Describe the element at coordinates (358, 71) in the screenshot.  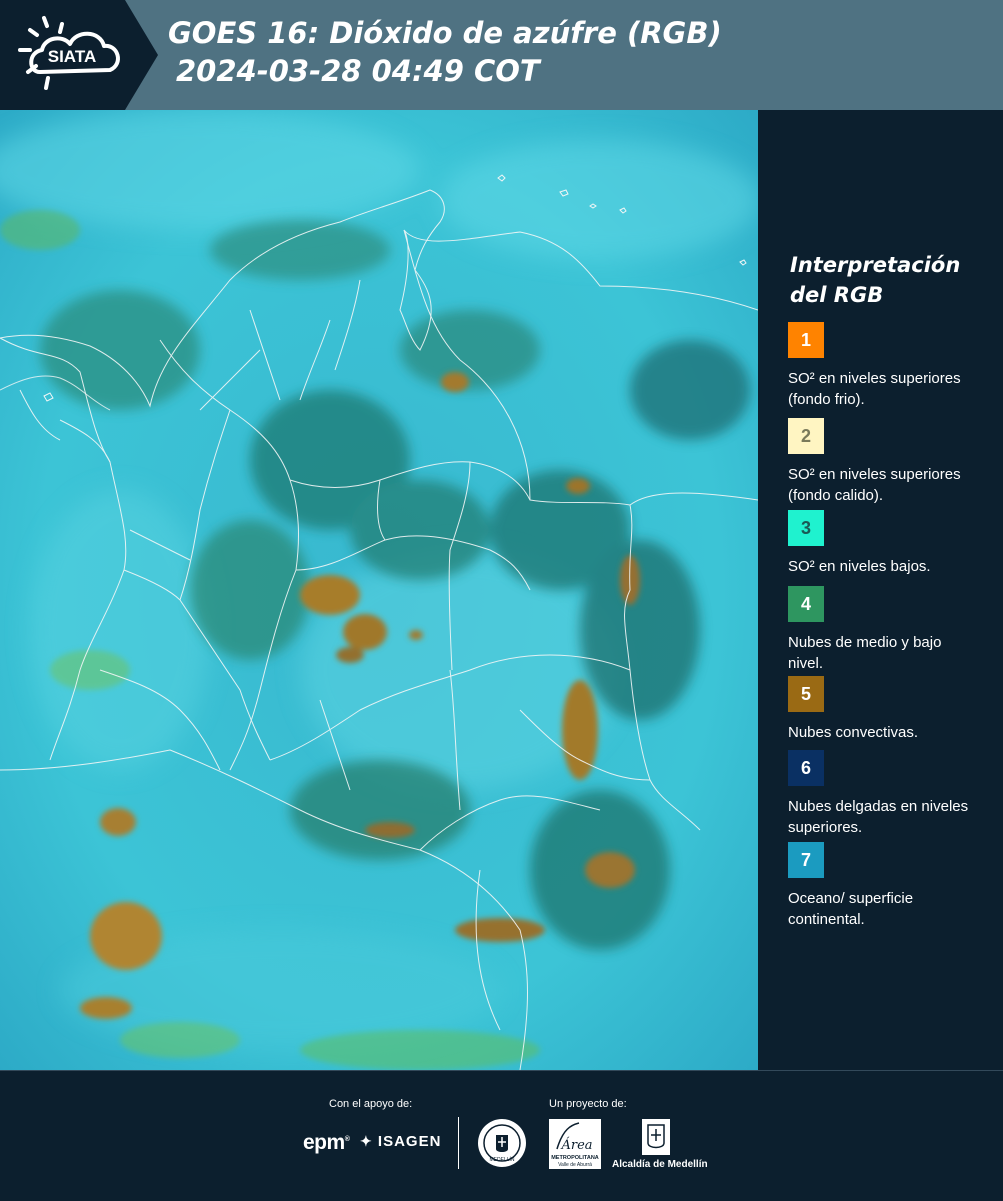
I see `title-line-2: 2024-03-28 04:49 COT` at that location.